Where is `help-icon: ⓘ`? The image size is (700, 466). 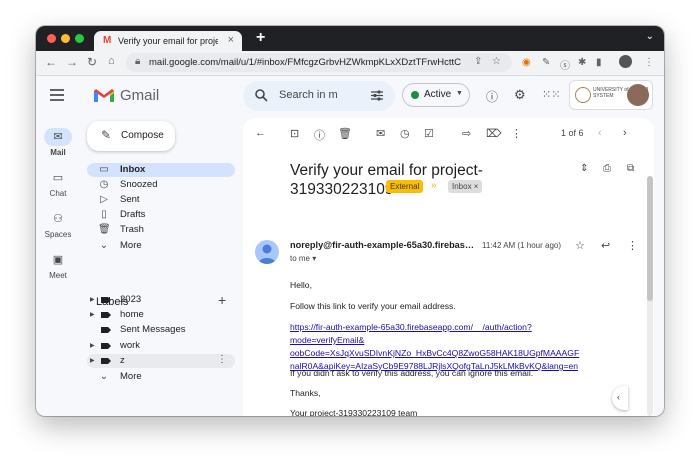
help-icon: ⓘ is located at coordinates (492, 96).